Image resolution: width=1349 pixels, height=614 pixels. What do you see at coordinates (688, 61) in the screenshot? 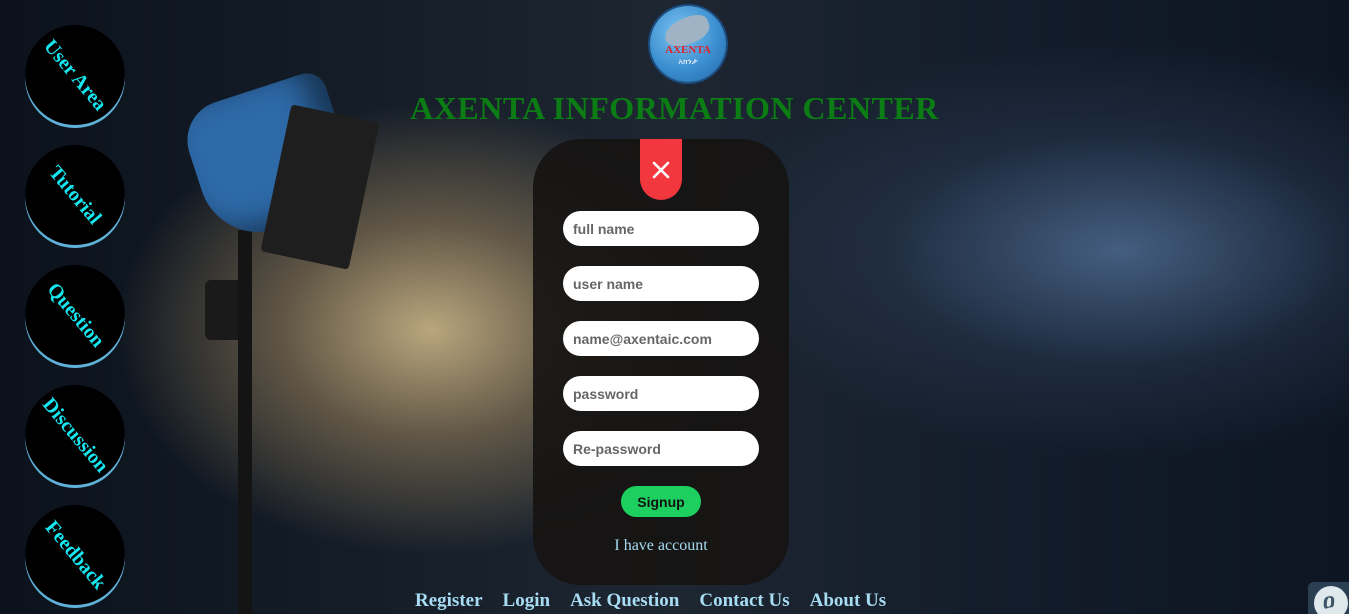
I see `logo-subtext: አክንታ` at bounding box center [688, 61].